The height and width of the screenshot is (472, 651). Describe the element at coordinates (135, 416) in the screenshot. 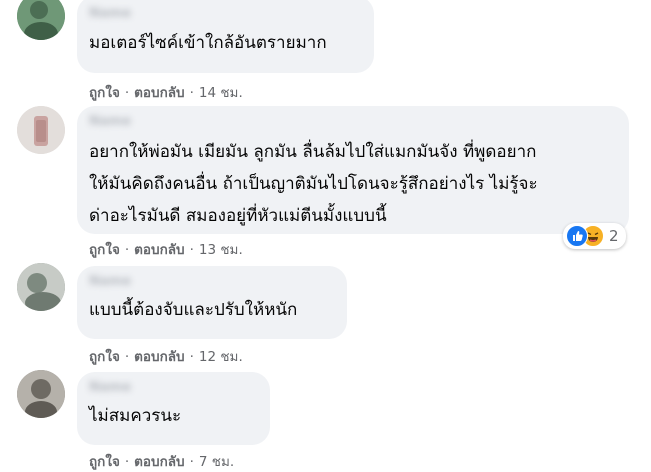

I see `comment-text: ไม่สมควรนะ` at that location.